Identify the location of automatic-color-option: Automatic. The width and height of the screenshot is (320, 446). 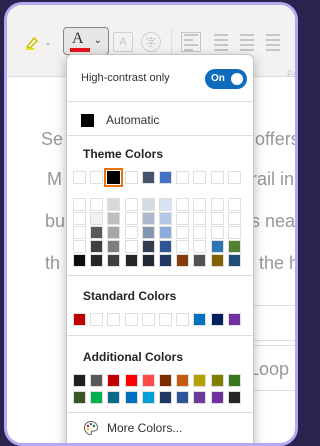
(161, 120).